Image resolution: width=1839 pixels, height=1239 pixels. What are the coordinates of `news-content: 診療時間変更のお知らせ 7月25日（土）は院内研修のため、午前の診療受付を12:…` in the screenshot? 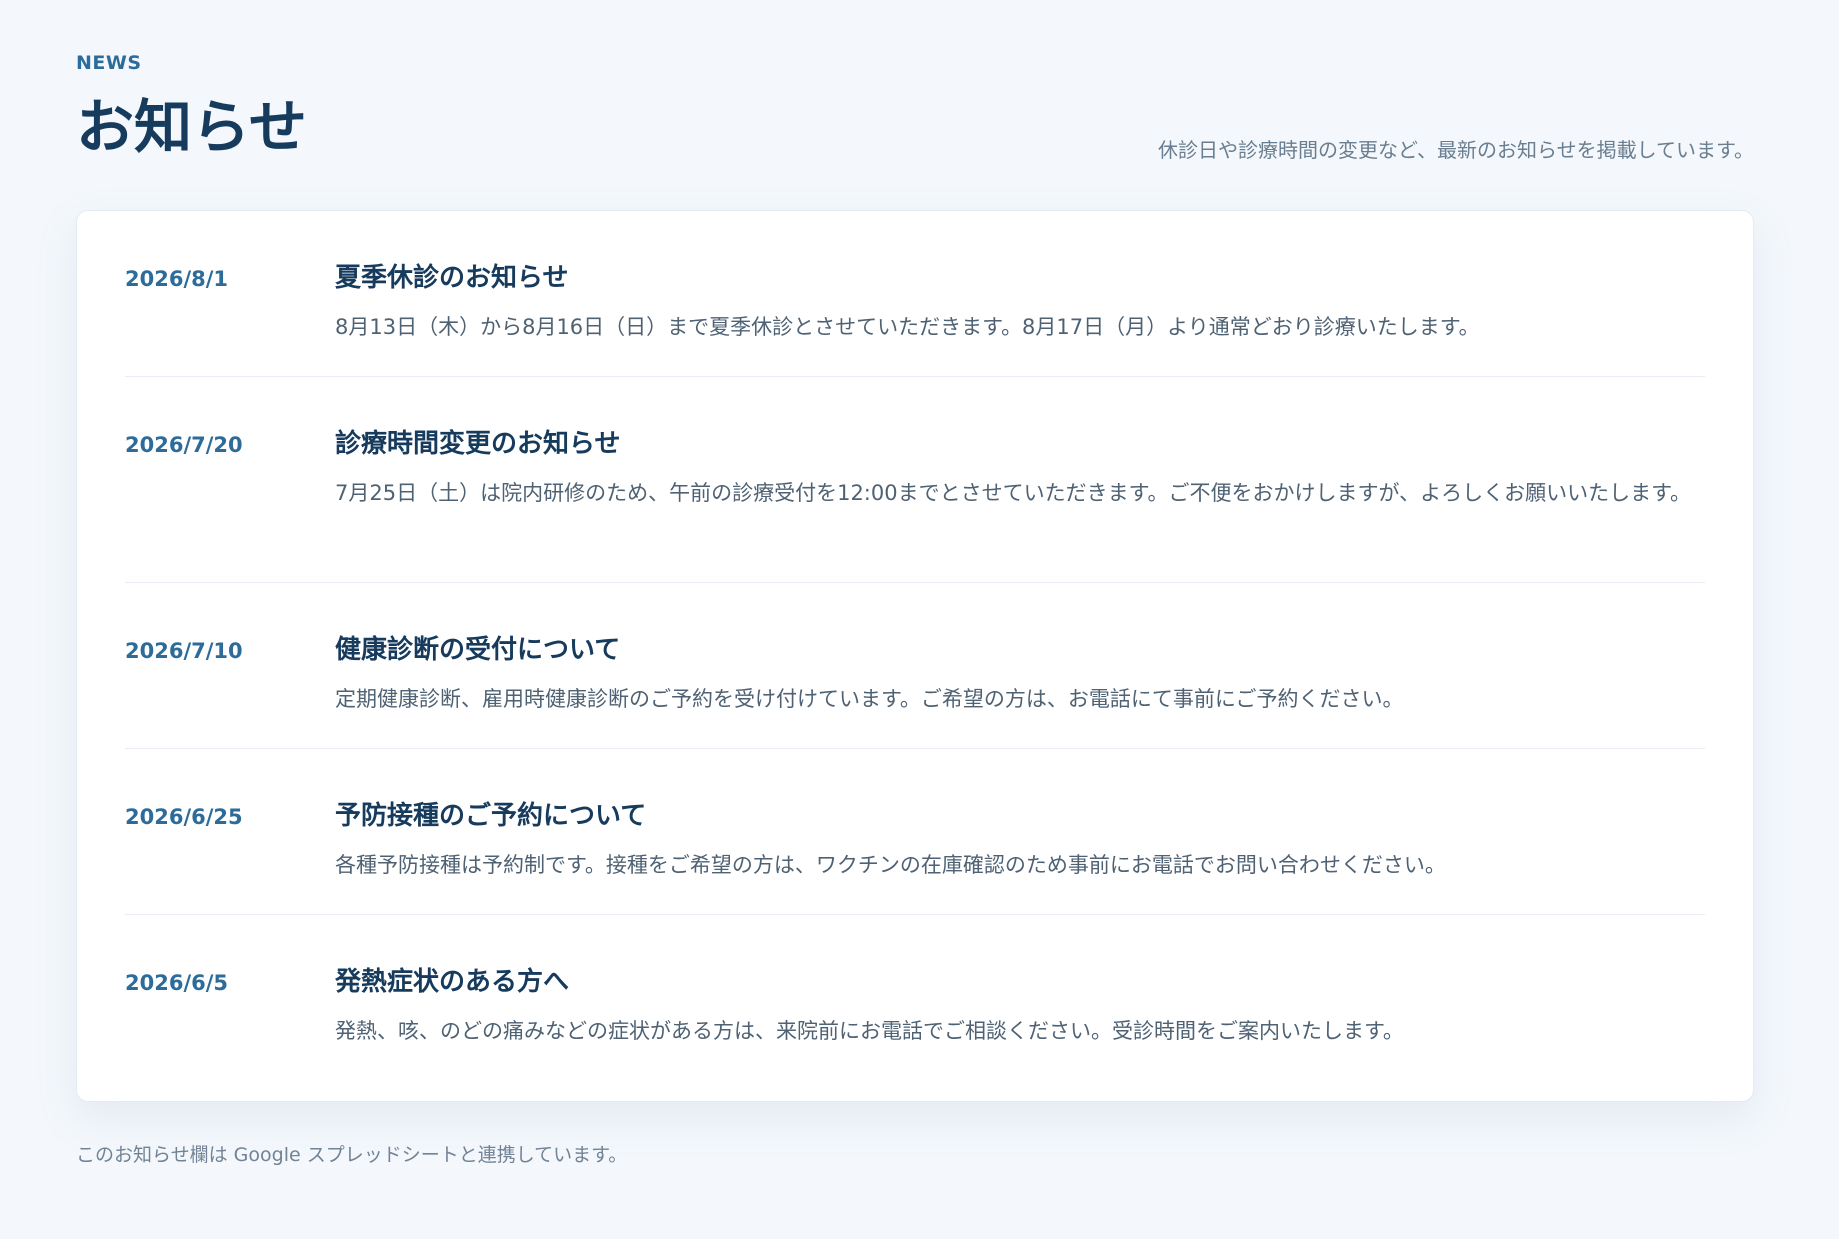 It's located at (1023, 471).